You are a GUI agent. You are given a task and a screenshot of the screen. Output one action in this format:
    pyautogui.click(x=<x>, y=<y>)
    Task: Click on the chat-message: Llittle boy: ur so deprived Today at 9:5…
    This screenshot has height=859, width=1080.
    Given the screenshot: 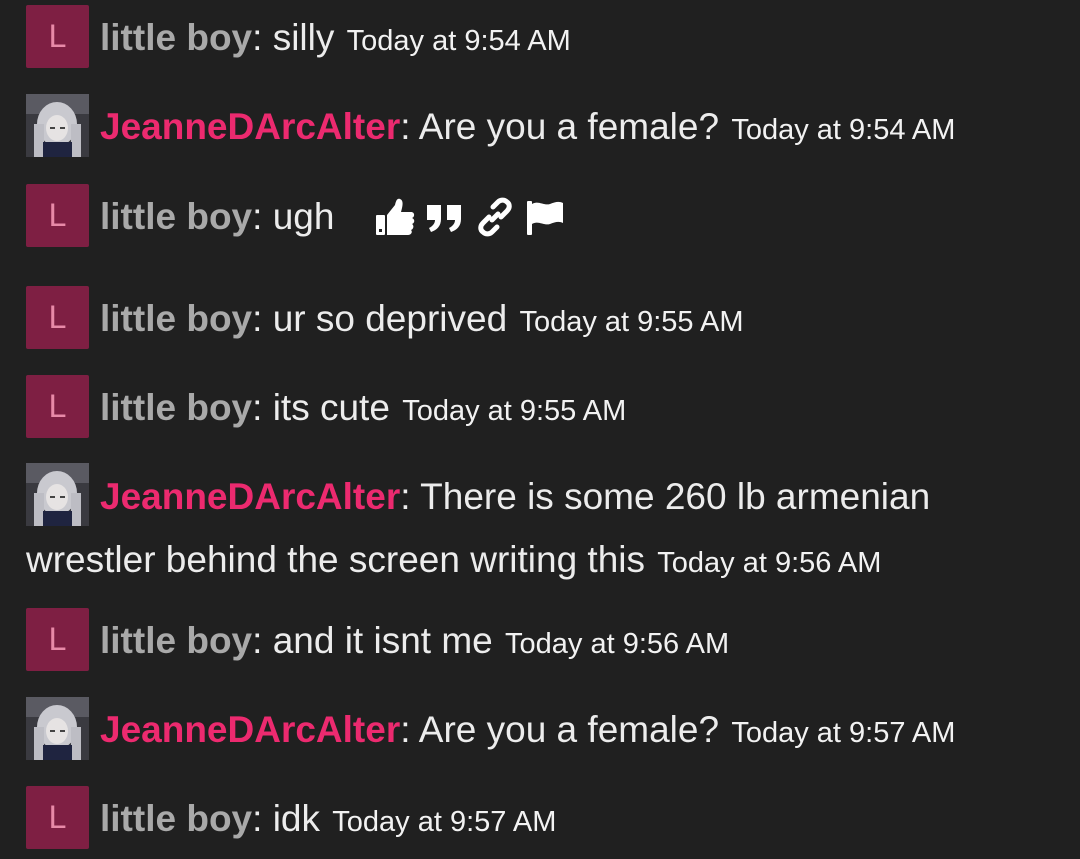 What is the action you would take?
    pyautogui.click(x=546, y=319)
    